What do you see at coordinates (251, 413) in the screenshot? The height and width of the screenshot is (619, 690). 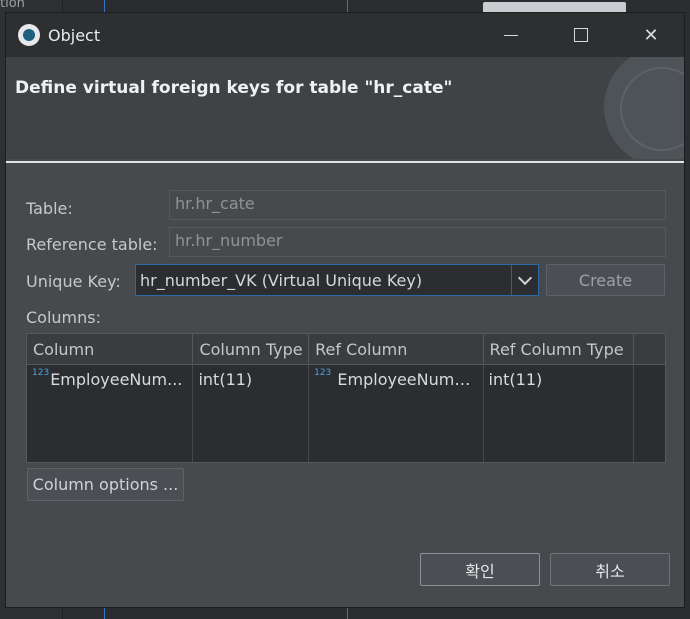 I see `cell-column-type: int(11)` at bounding box center [251, 413].